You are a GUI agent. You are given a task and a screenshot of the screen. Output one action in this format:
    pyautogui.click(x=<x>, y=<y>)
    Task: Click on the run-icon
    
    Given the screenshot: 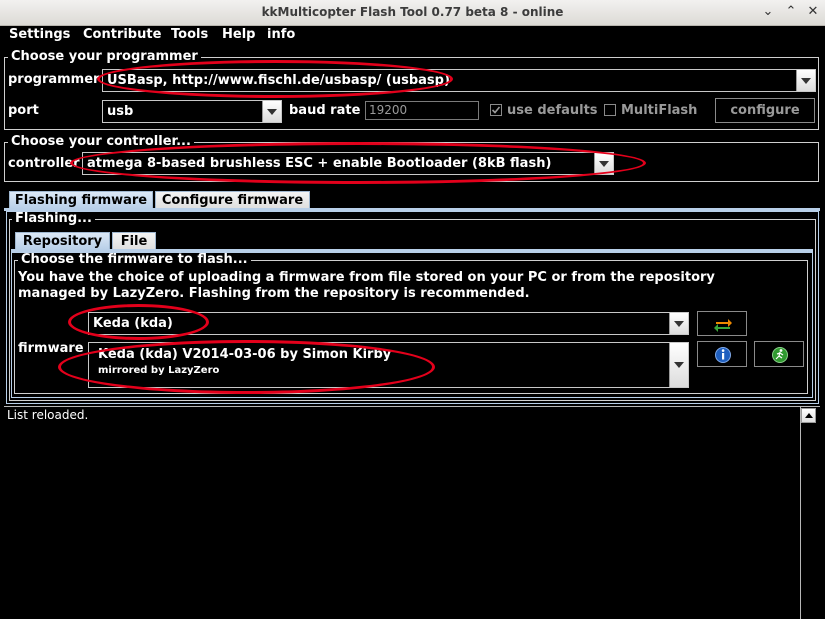 What is the action you would take?
    pyautogui.click(x=780, y=355)
    